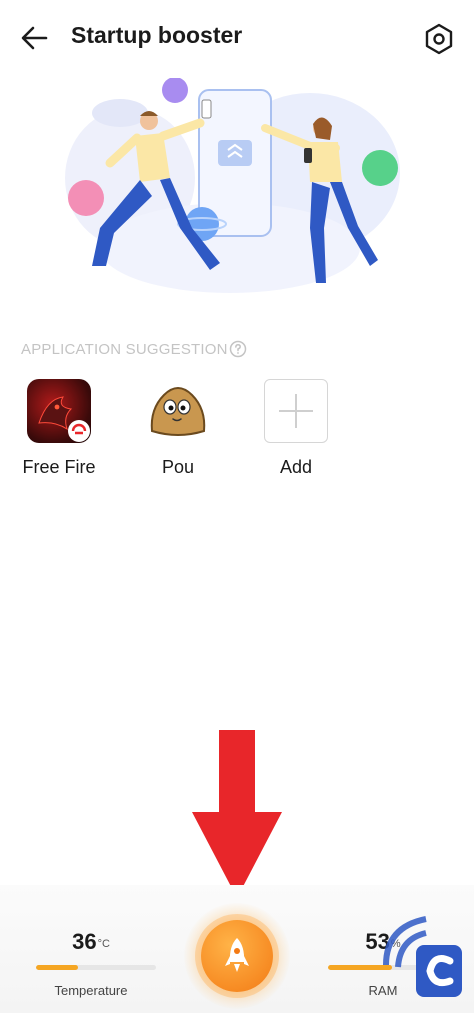  I want to click on down-arrow-annotation-icon, so click(237, 814).